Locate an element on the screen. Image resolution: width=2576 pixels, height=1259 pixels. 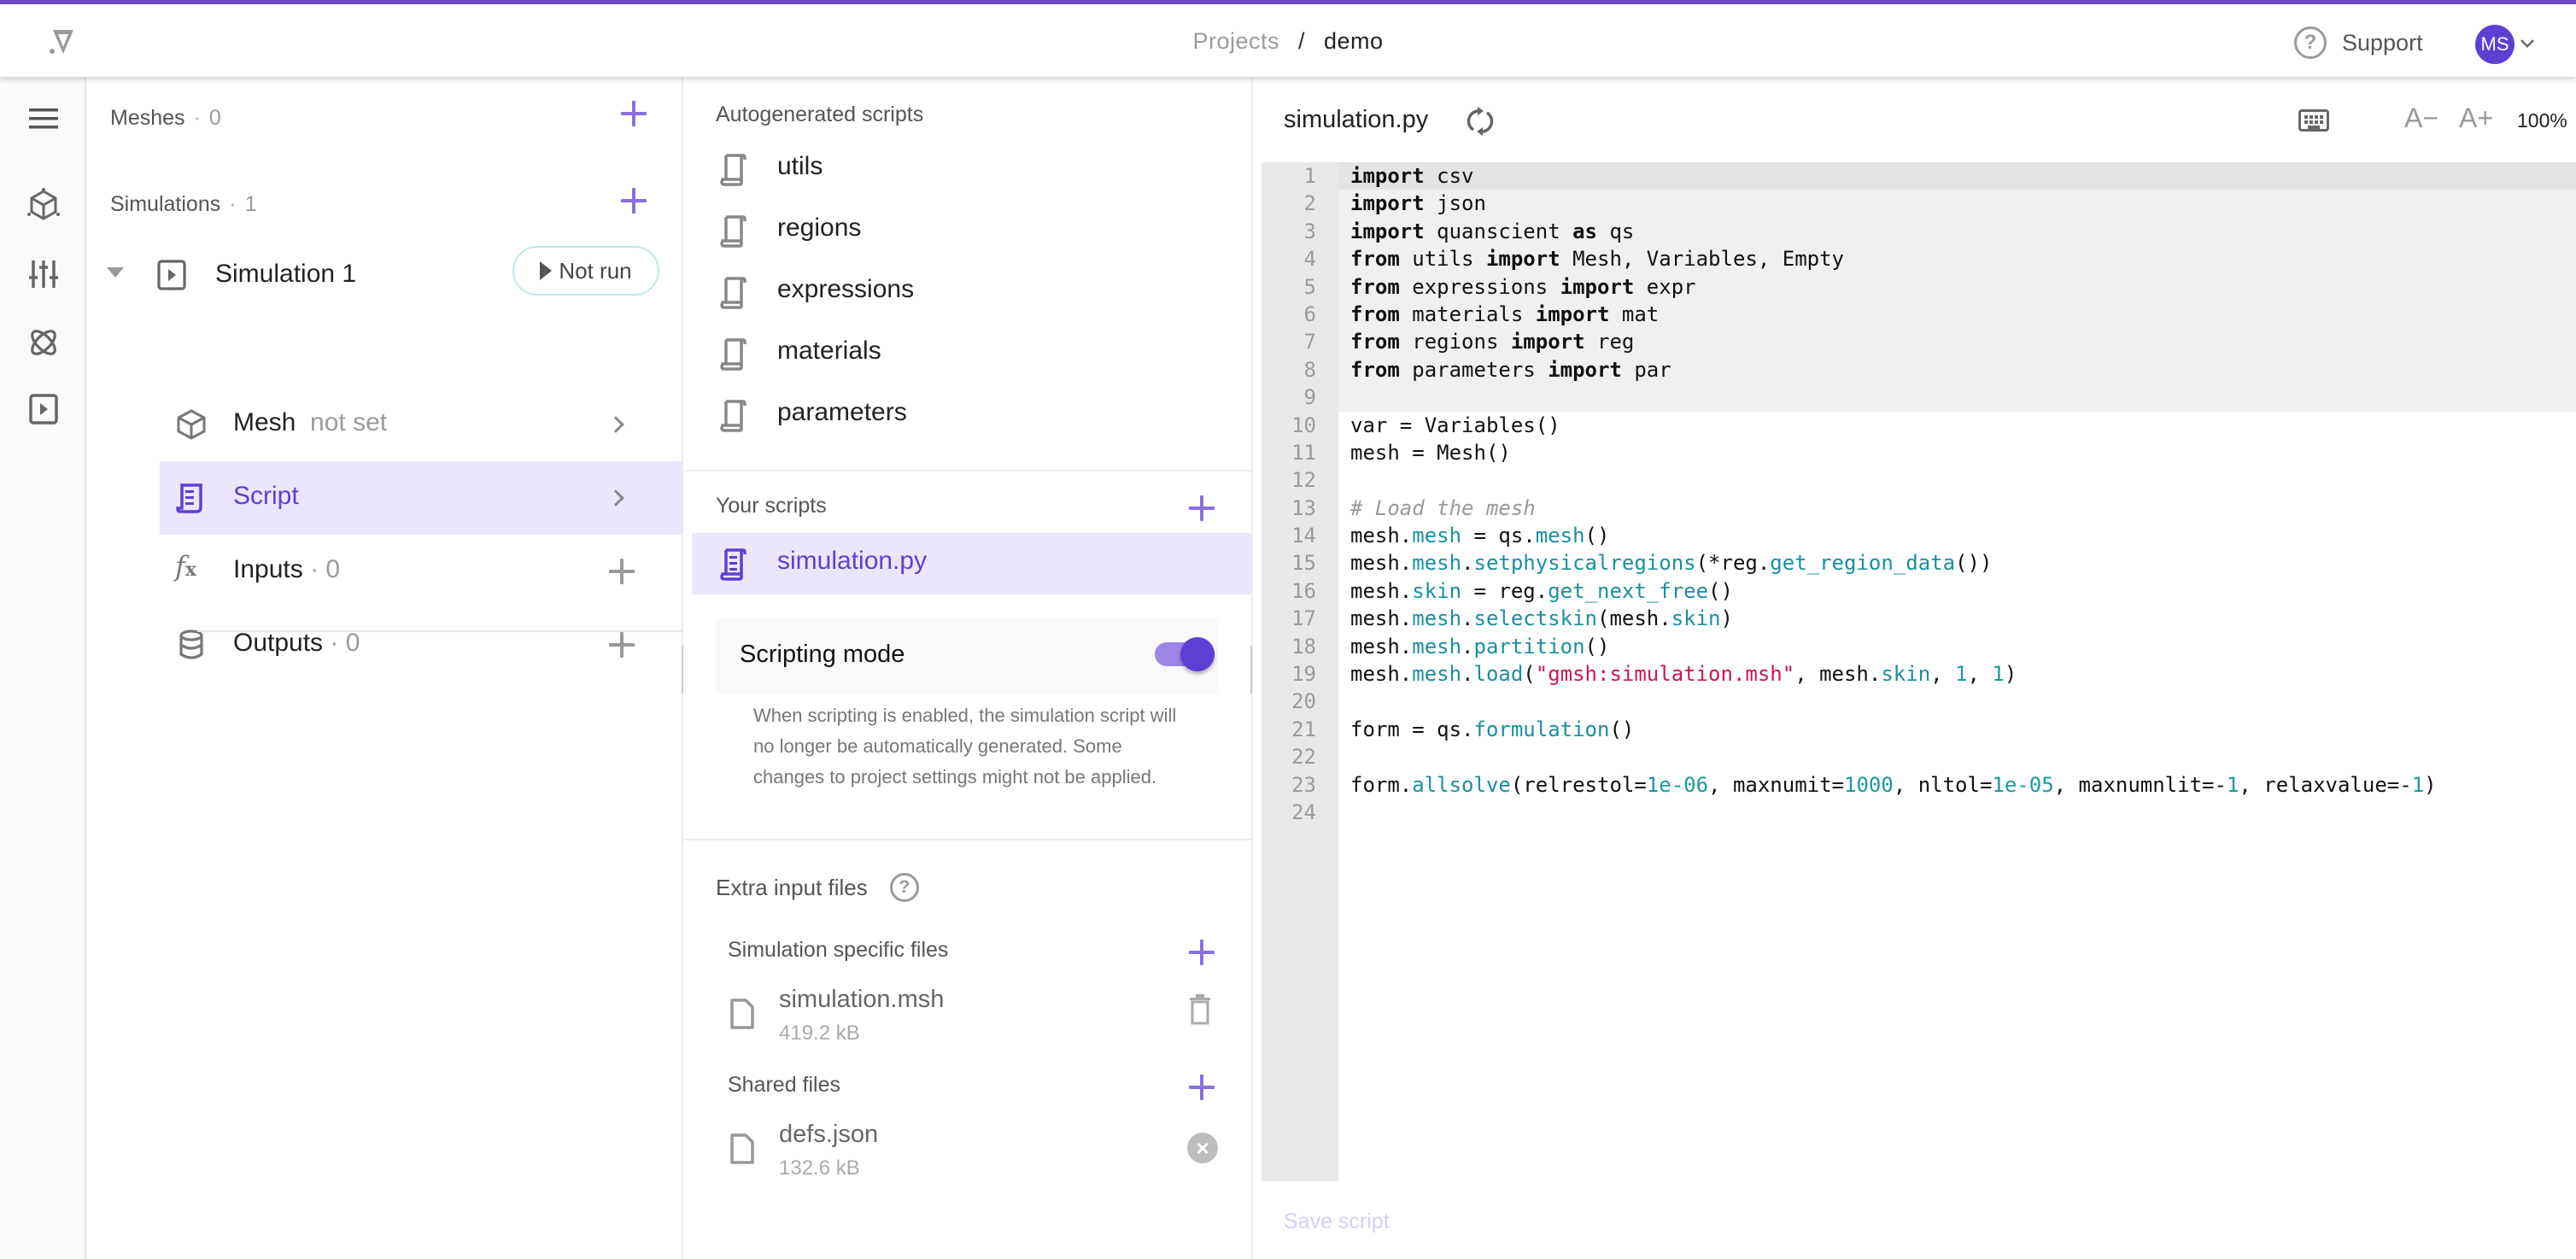
refresh-icon is located at coordinates (1480, 121).